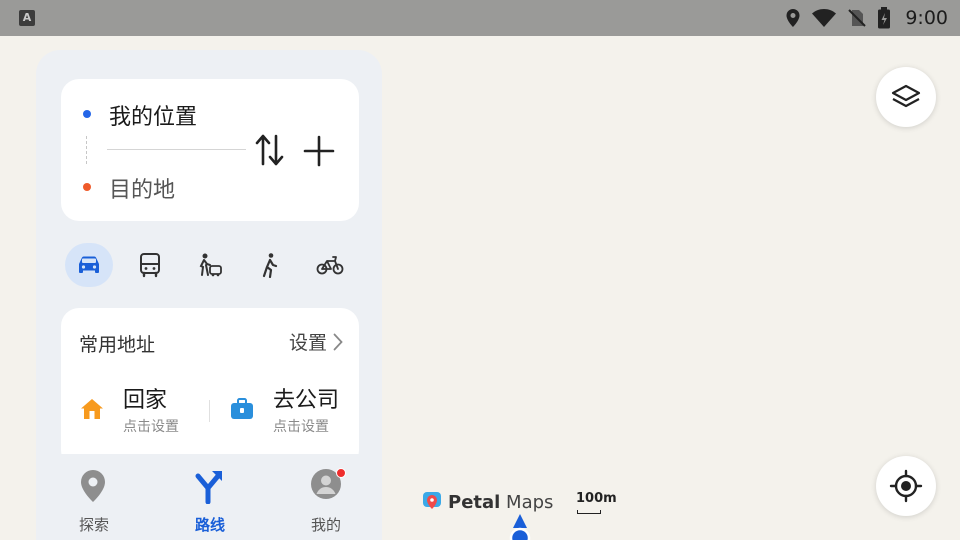 Image resolution: width=960 pixels, height=540 pixels. What do you see at coordinates (153, 115) in the screenshot?
I see `start-location-field: 我的位置` at bounding box center [153, 115].